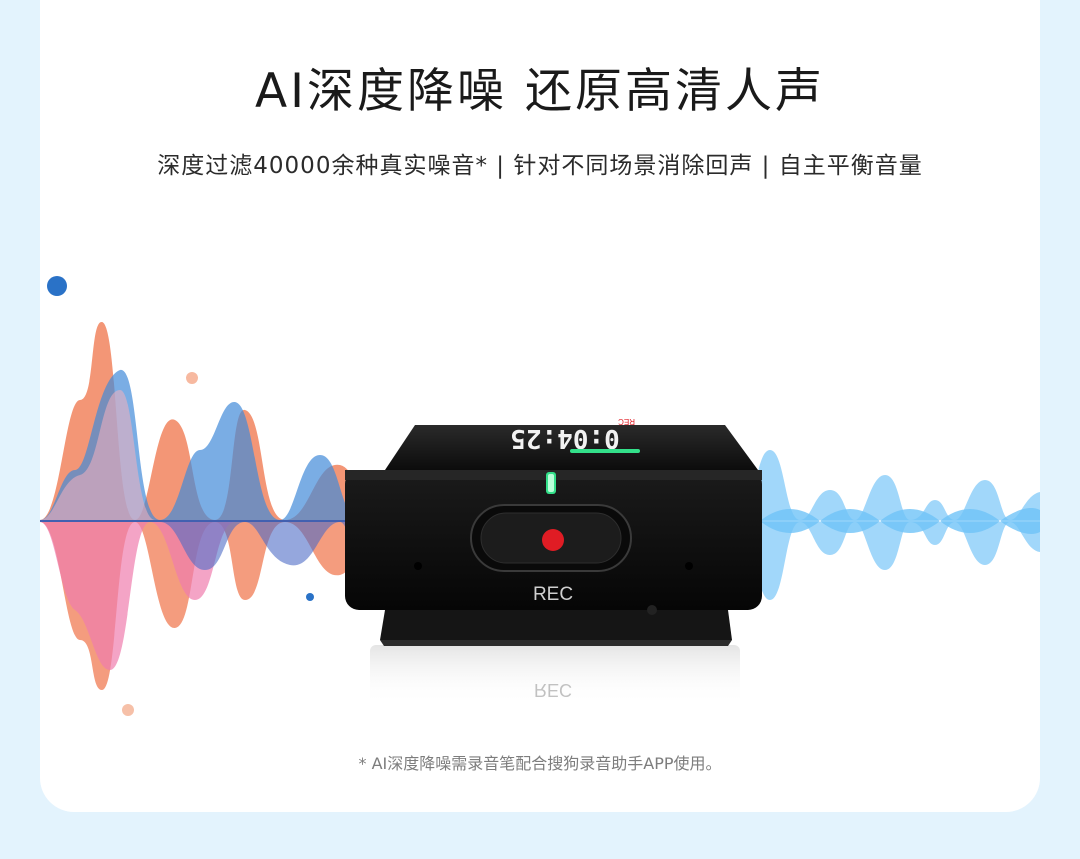  I want to click on screen-time: 0:04:25, so click(565, 438).